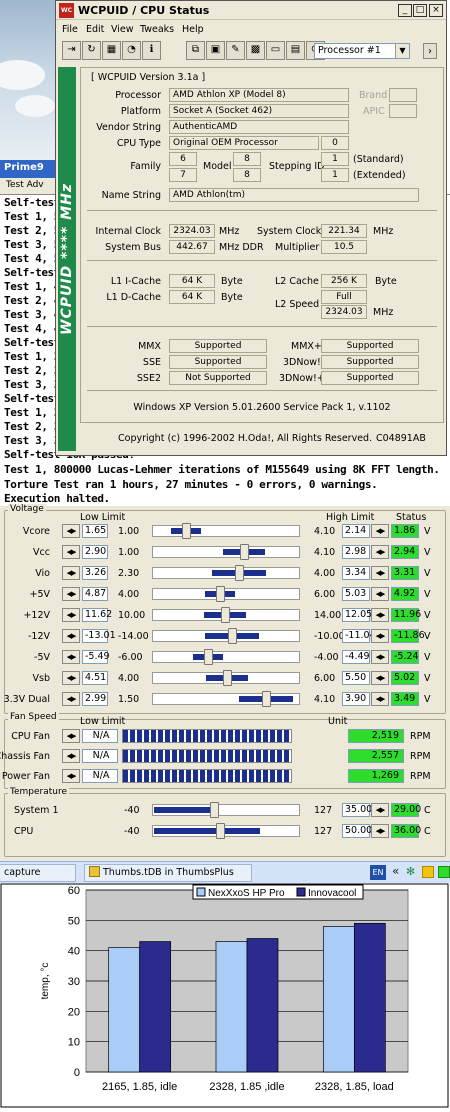 The height and width of the screenshot is (1112, 450). Describe the element at coordinates (24, 831) in the screenshot. I see `temp-name: CPU` at that location.